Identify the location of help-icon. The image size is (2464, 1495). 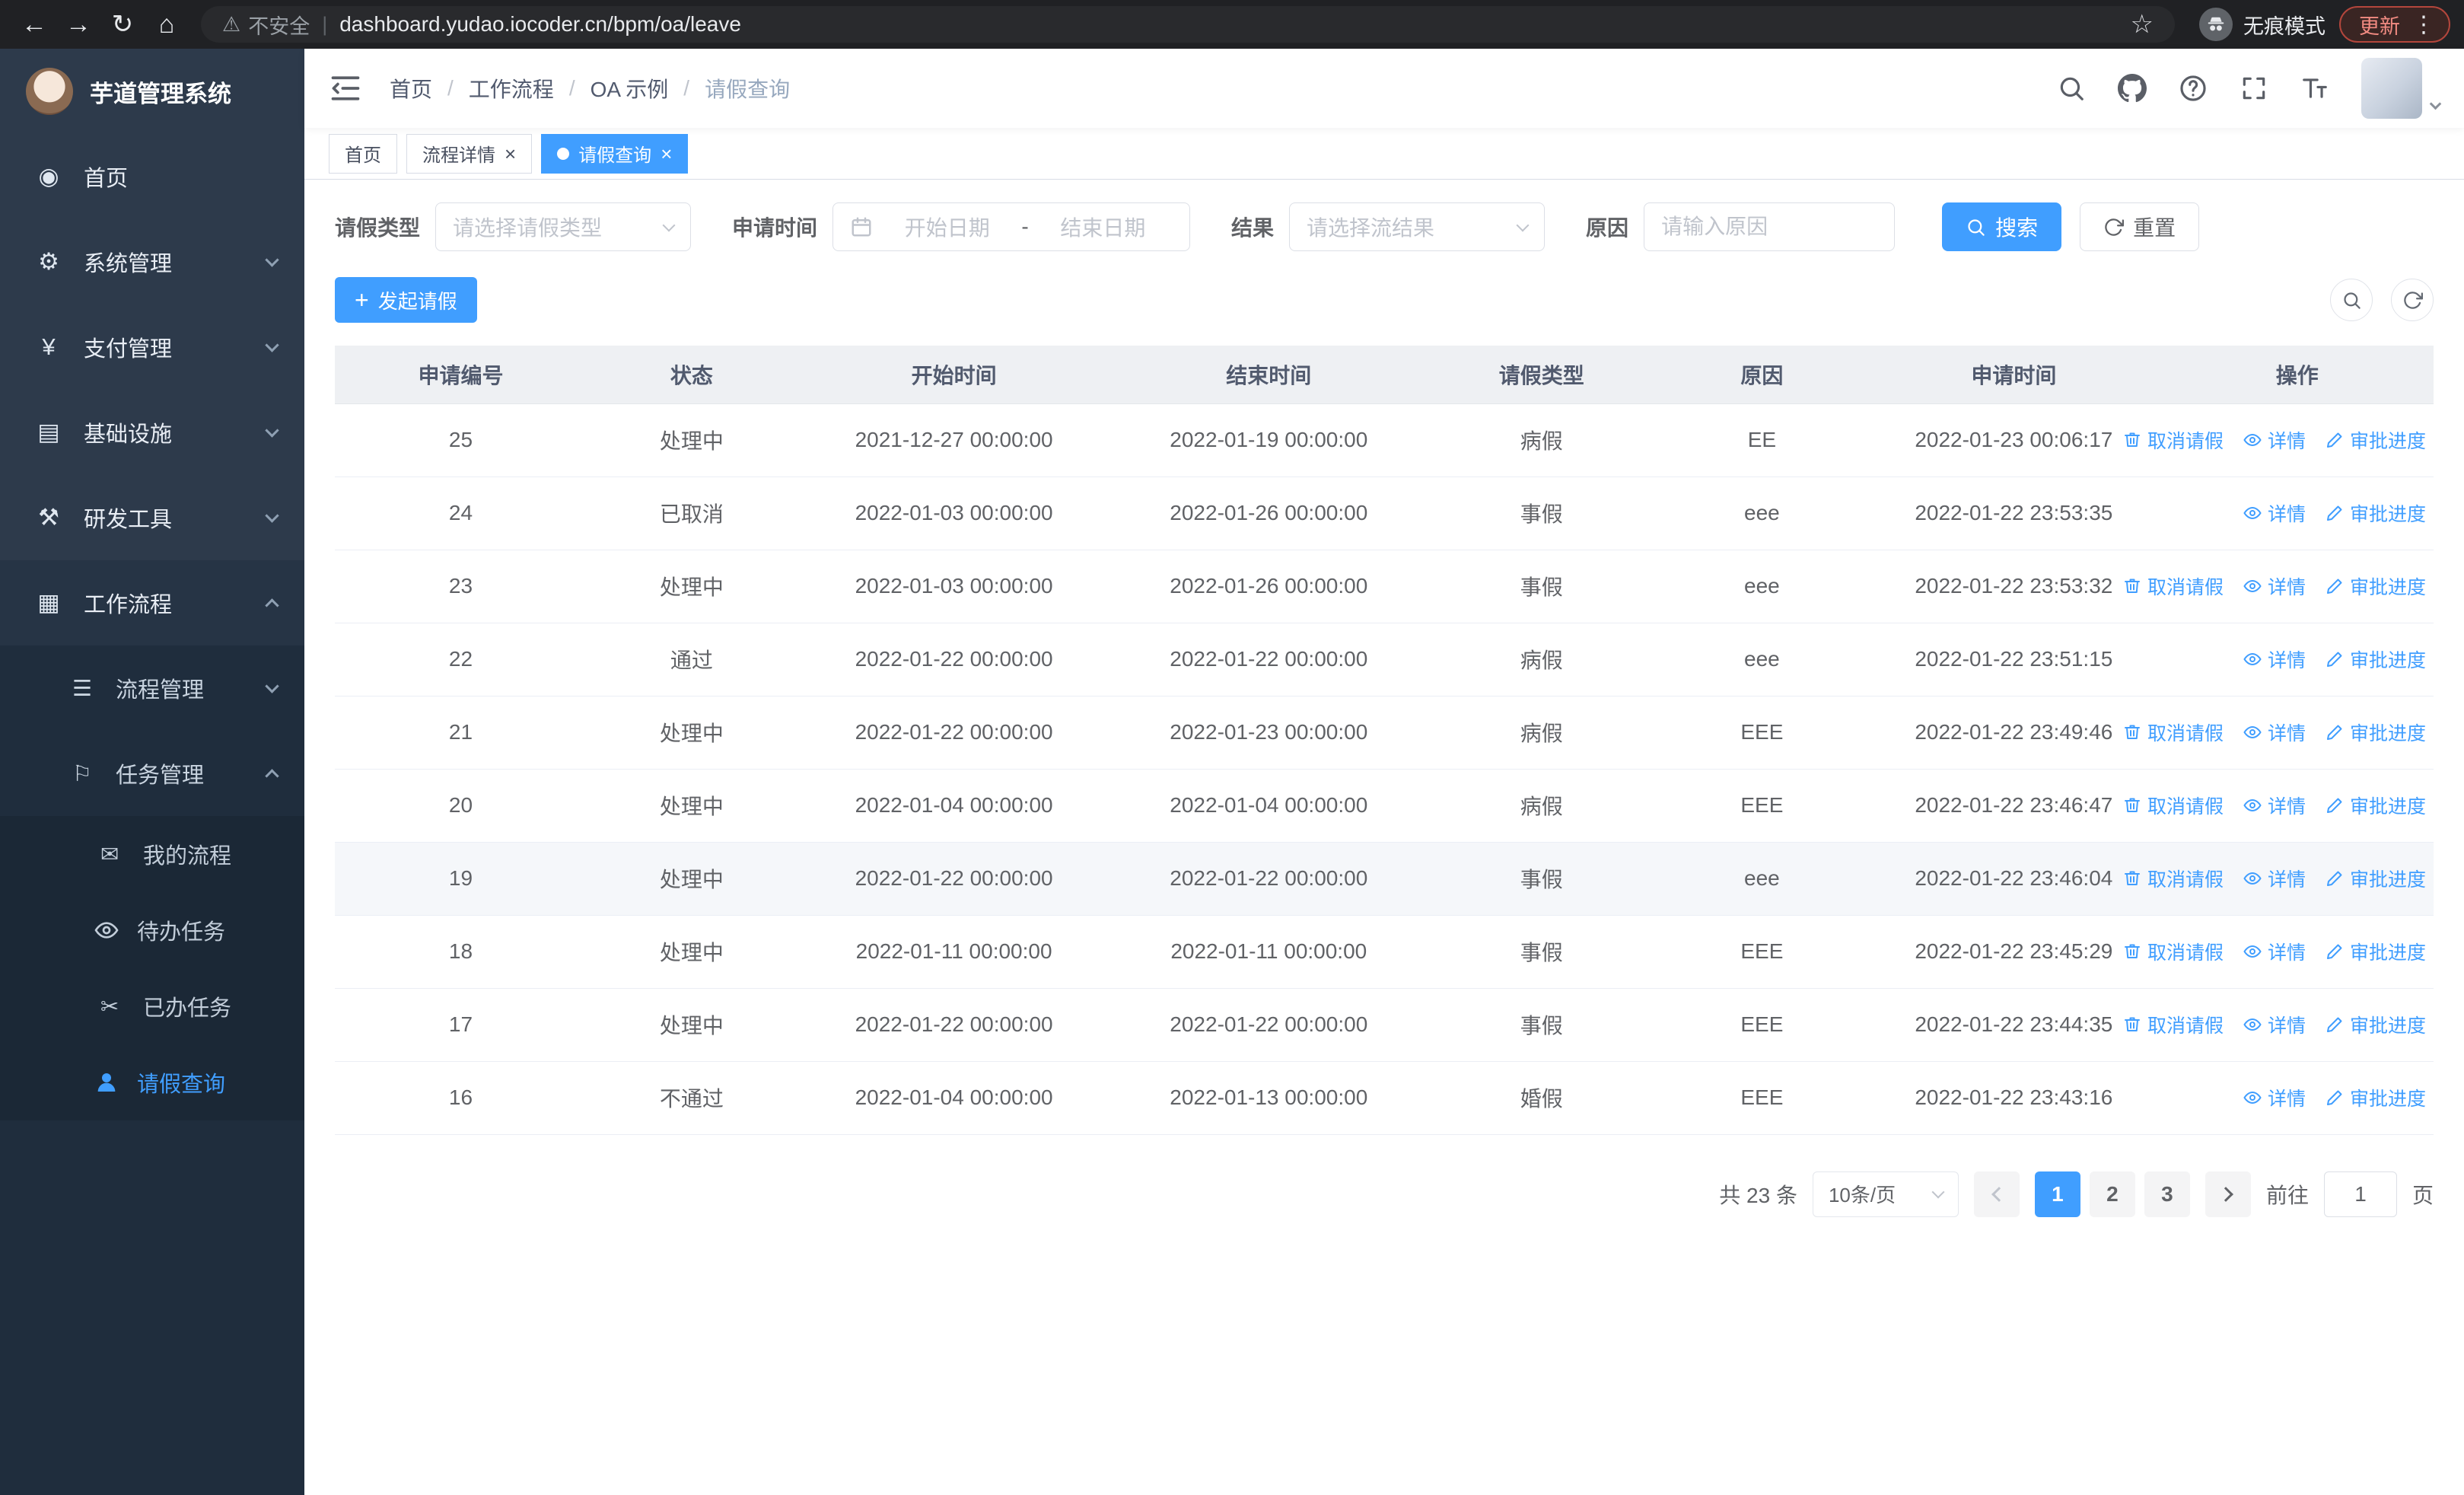
(2193, 89).